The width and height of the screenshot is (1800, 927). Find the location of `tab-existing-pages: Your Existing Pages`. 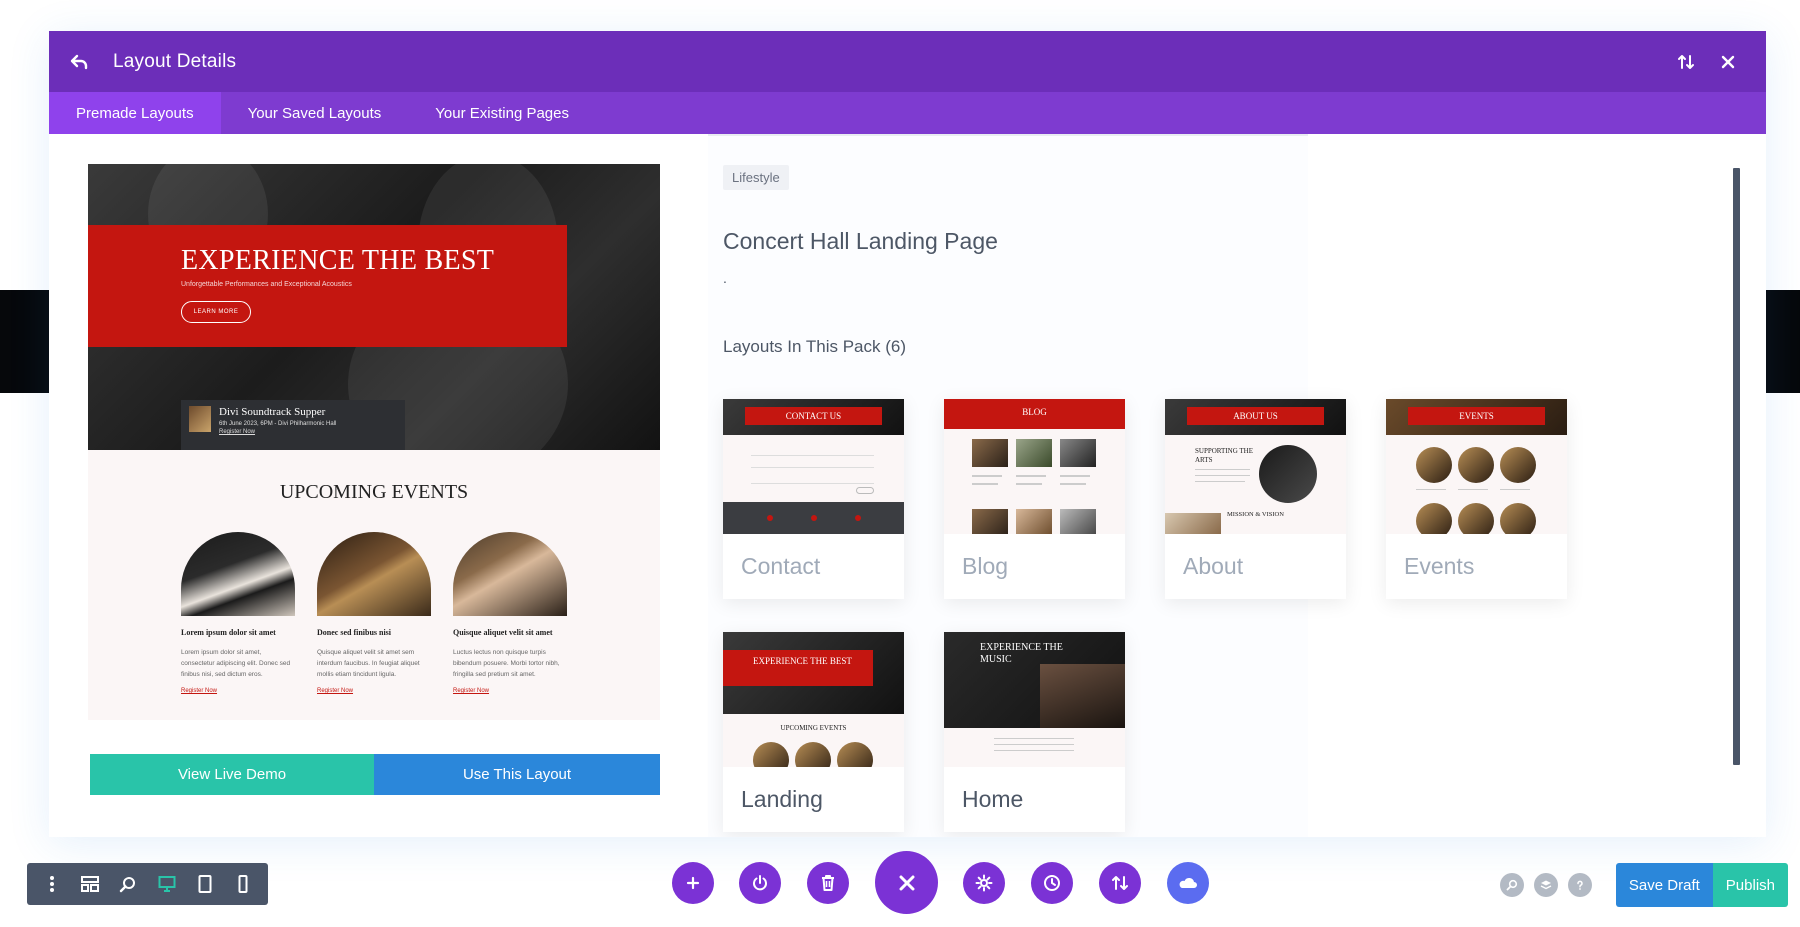

tab-existing-pages: Your Existing Pages is located at coordinates (502, 113).